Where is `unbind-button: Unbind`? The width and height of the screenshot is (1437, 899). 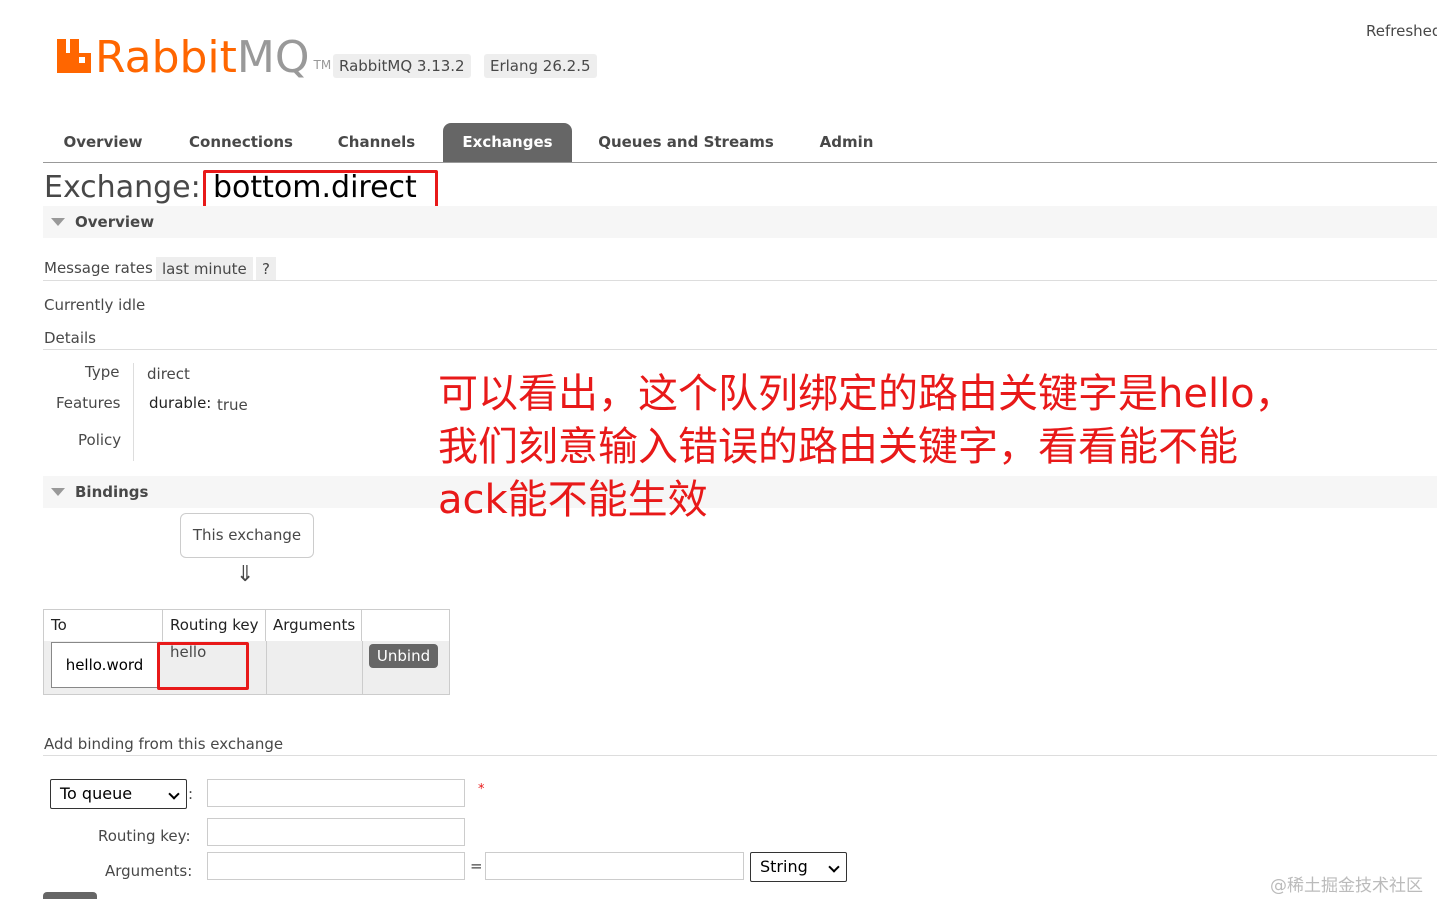 unbind-button: Unbind is located at coordinates (403, 656).